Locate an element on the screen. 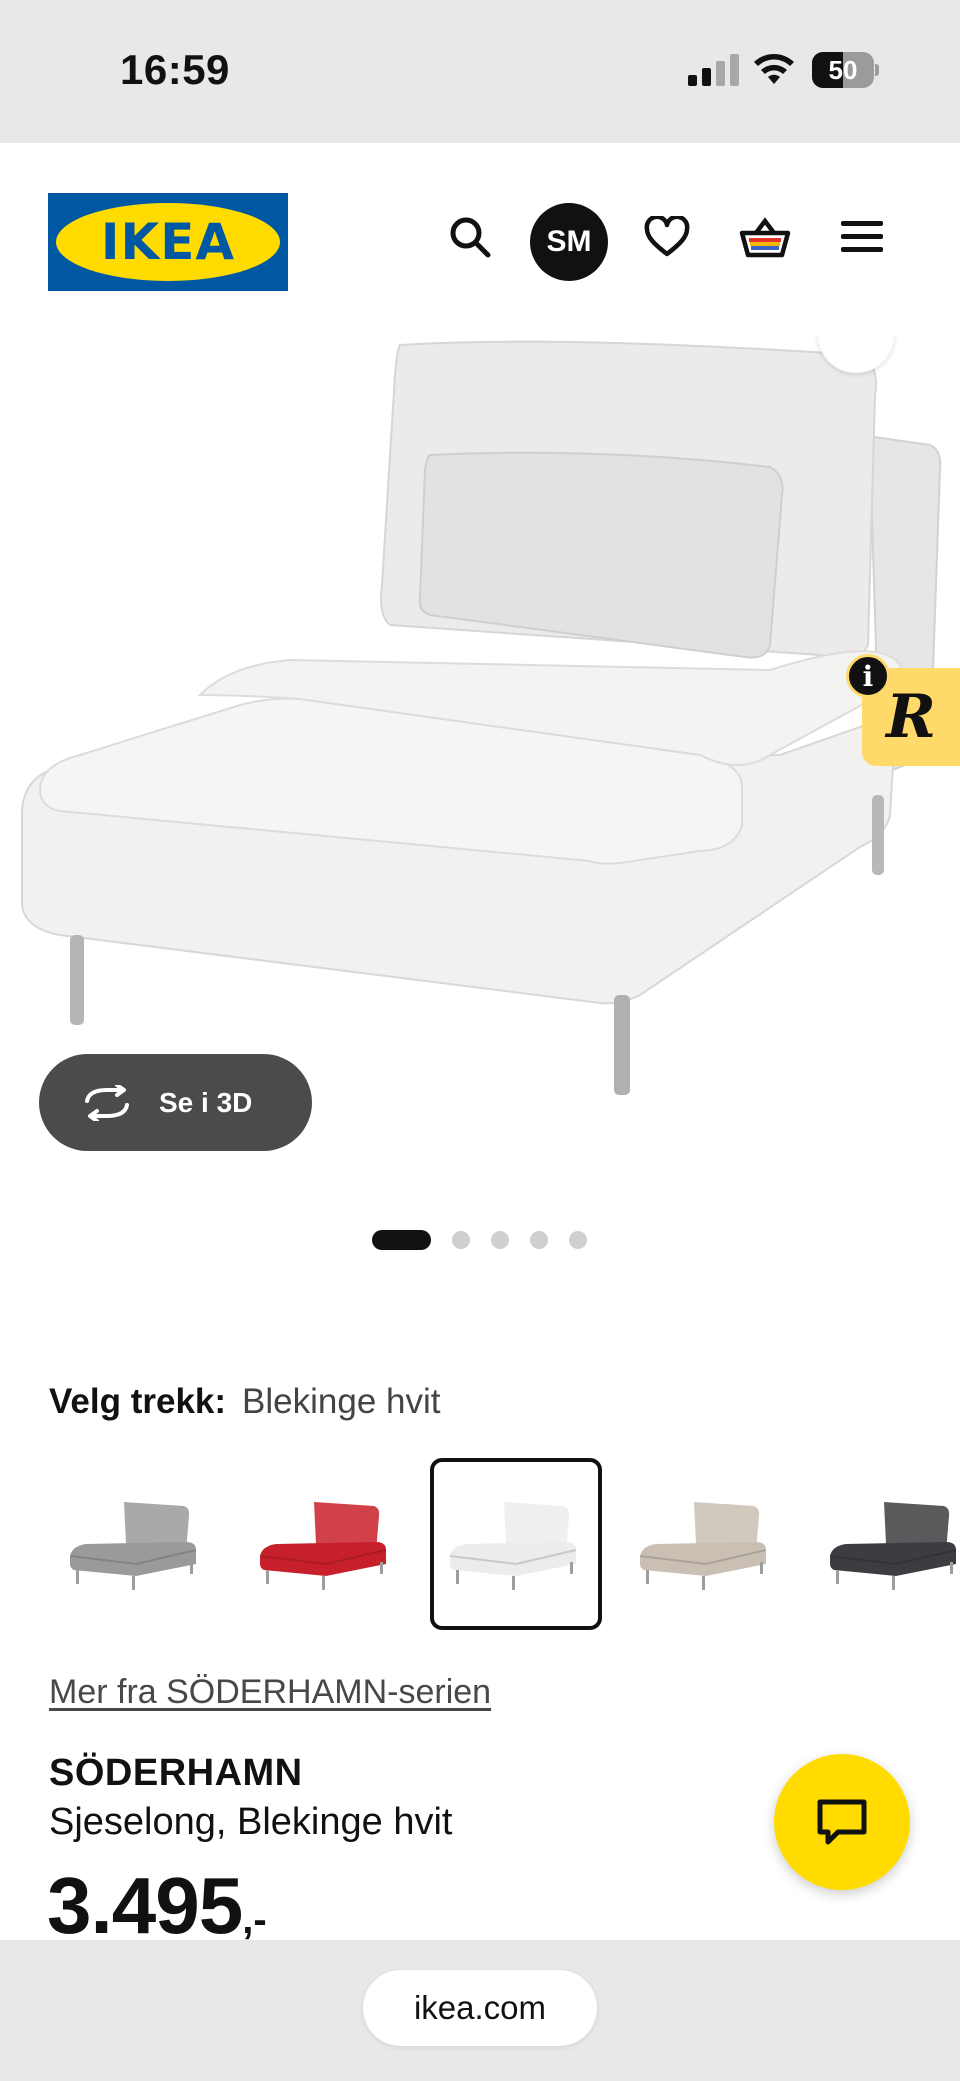  ikea-logo: IKEA is located at coordinates (168, 242).